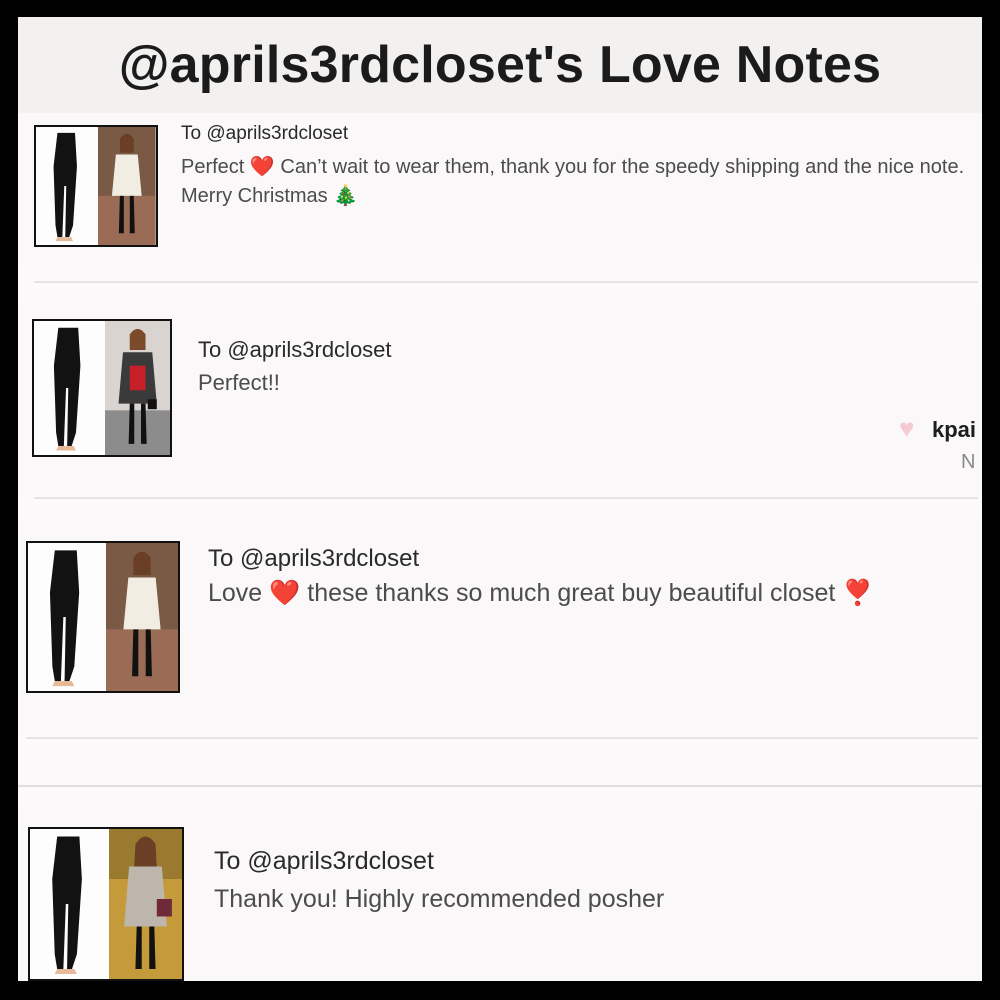 The width and height of the screenshot is (1000, 1000). I want to click on heart-exclamation-icon: ❣️, so click(858, 593).